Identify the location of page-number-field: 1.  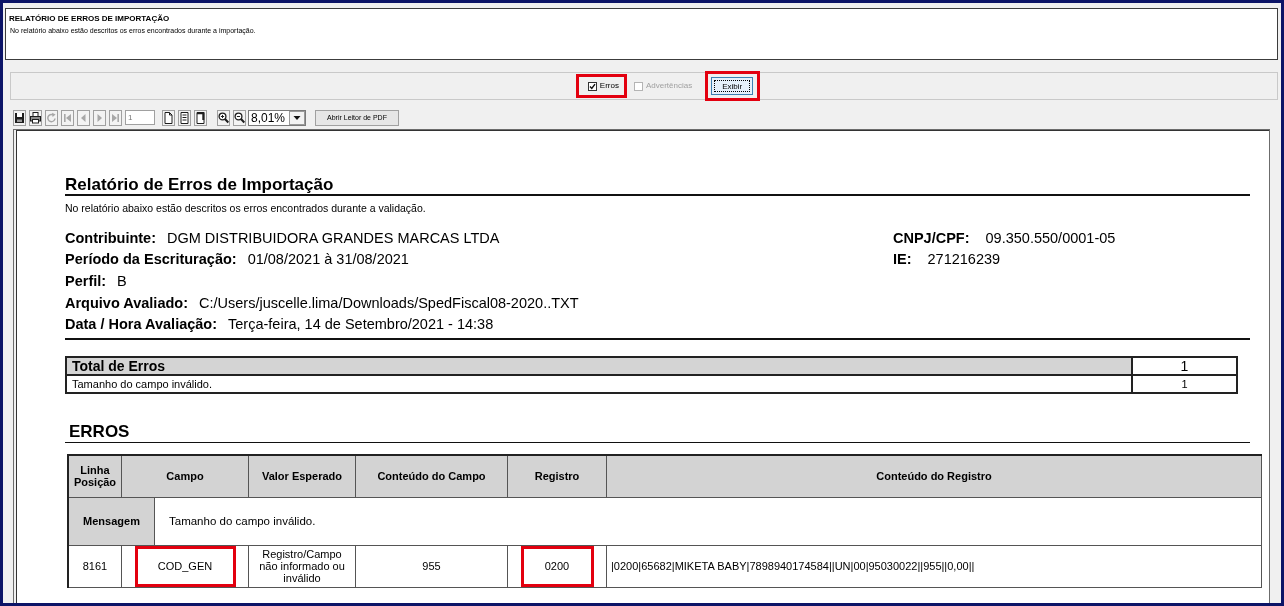
(140, 117).